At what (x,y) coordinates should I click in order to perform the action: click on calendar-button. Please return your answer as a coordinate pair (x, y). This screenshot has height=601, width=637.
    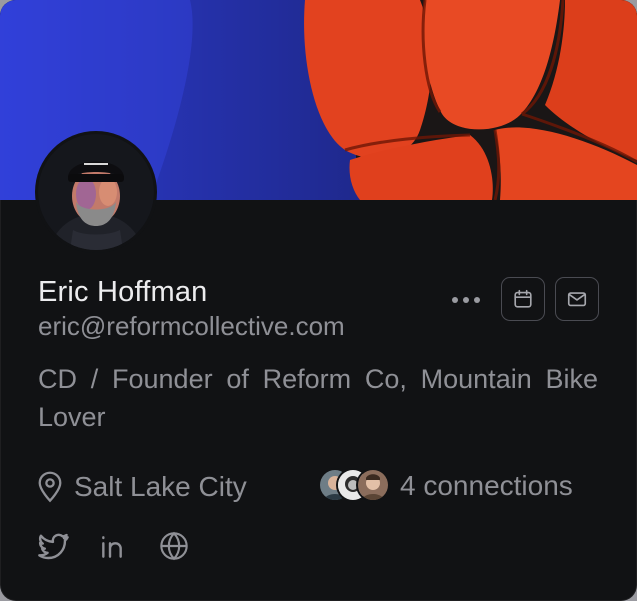
    Looking at the image, I should click on (523, 299).